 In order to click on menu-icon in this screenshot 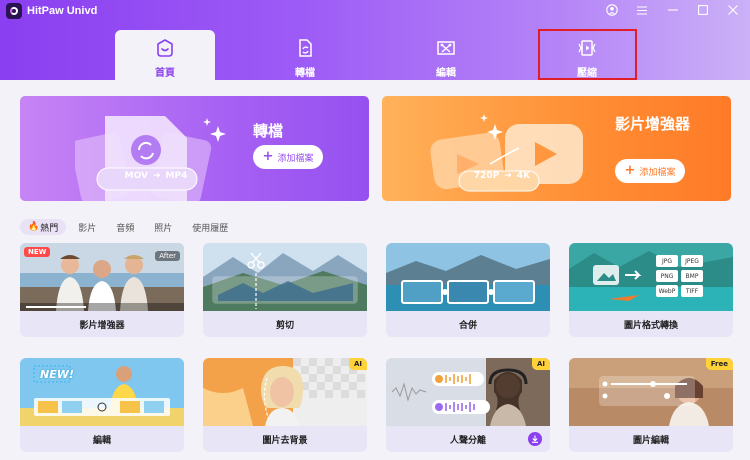, I will do `click(642, 10)`.